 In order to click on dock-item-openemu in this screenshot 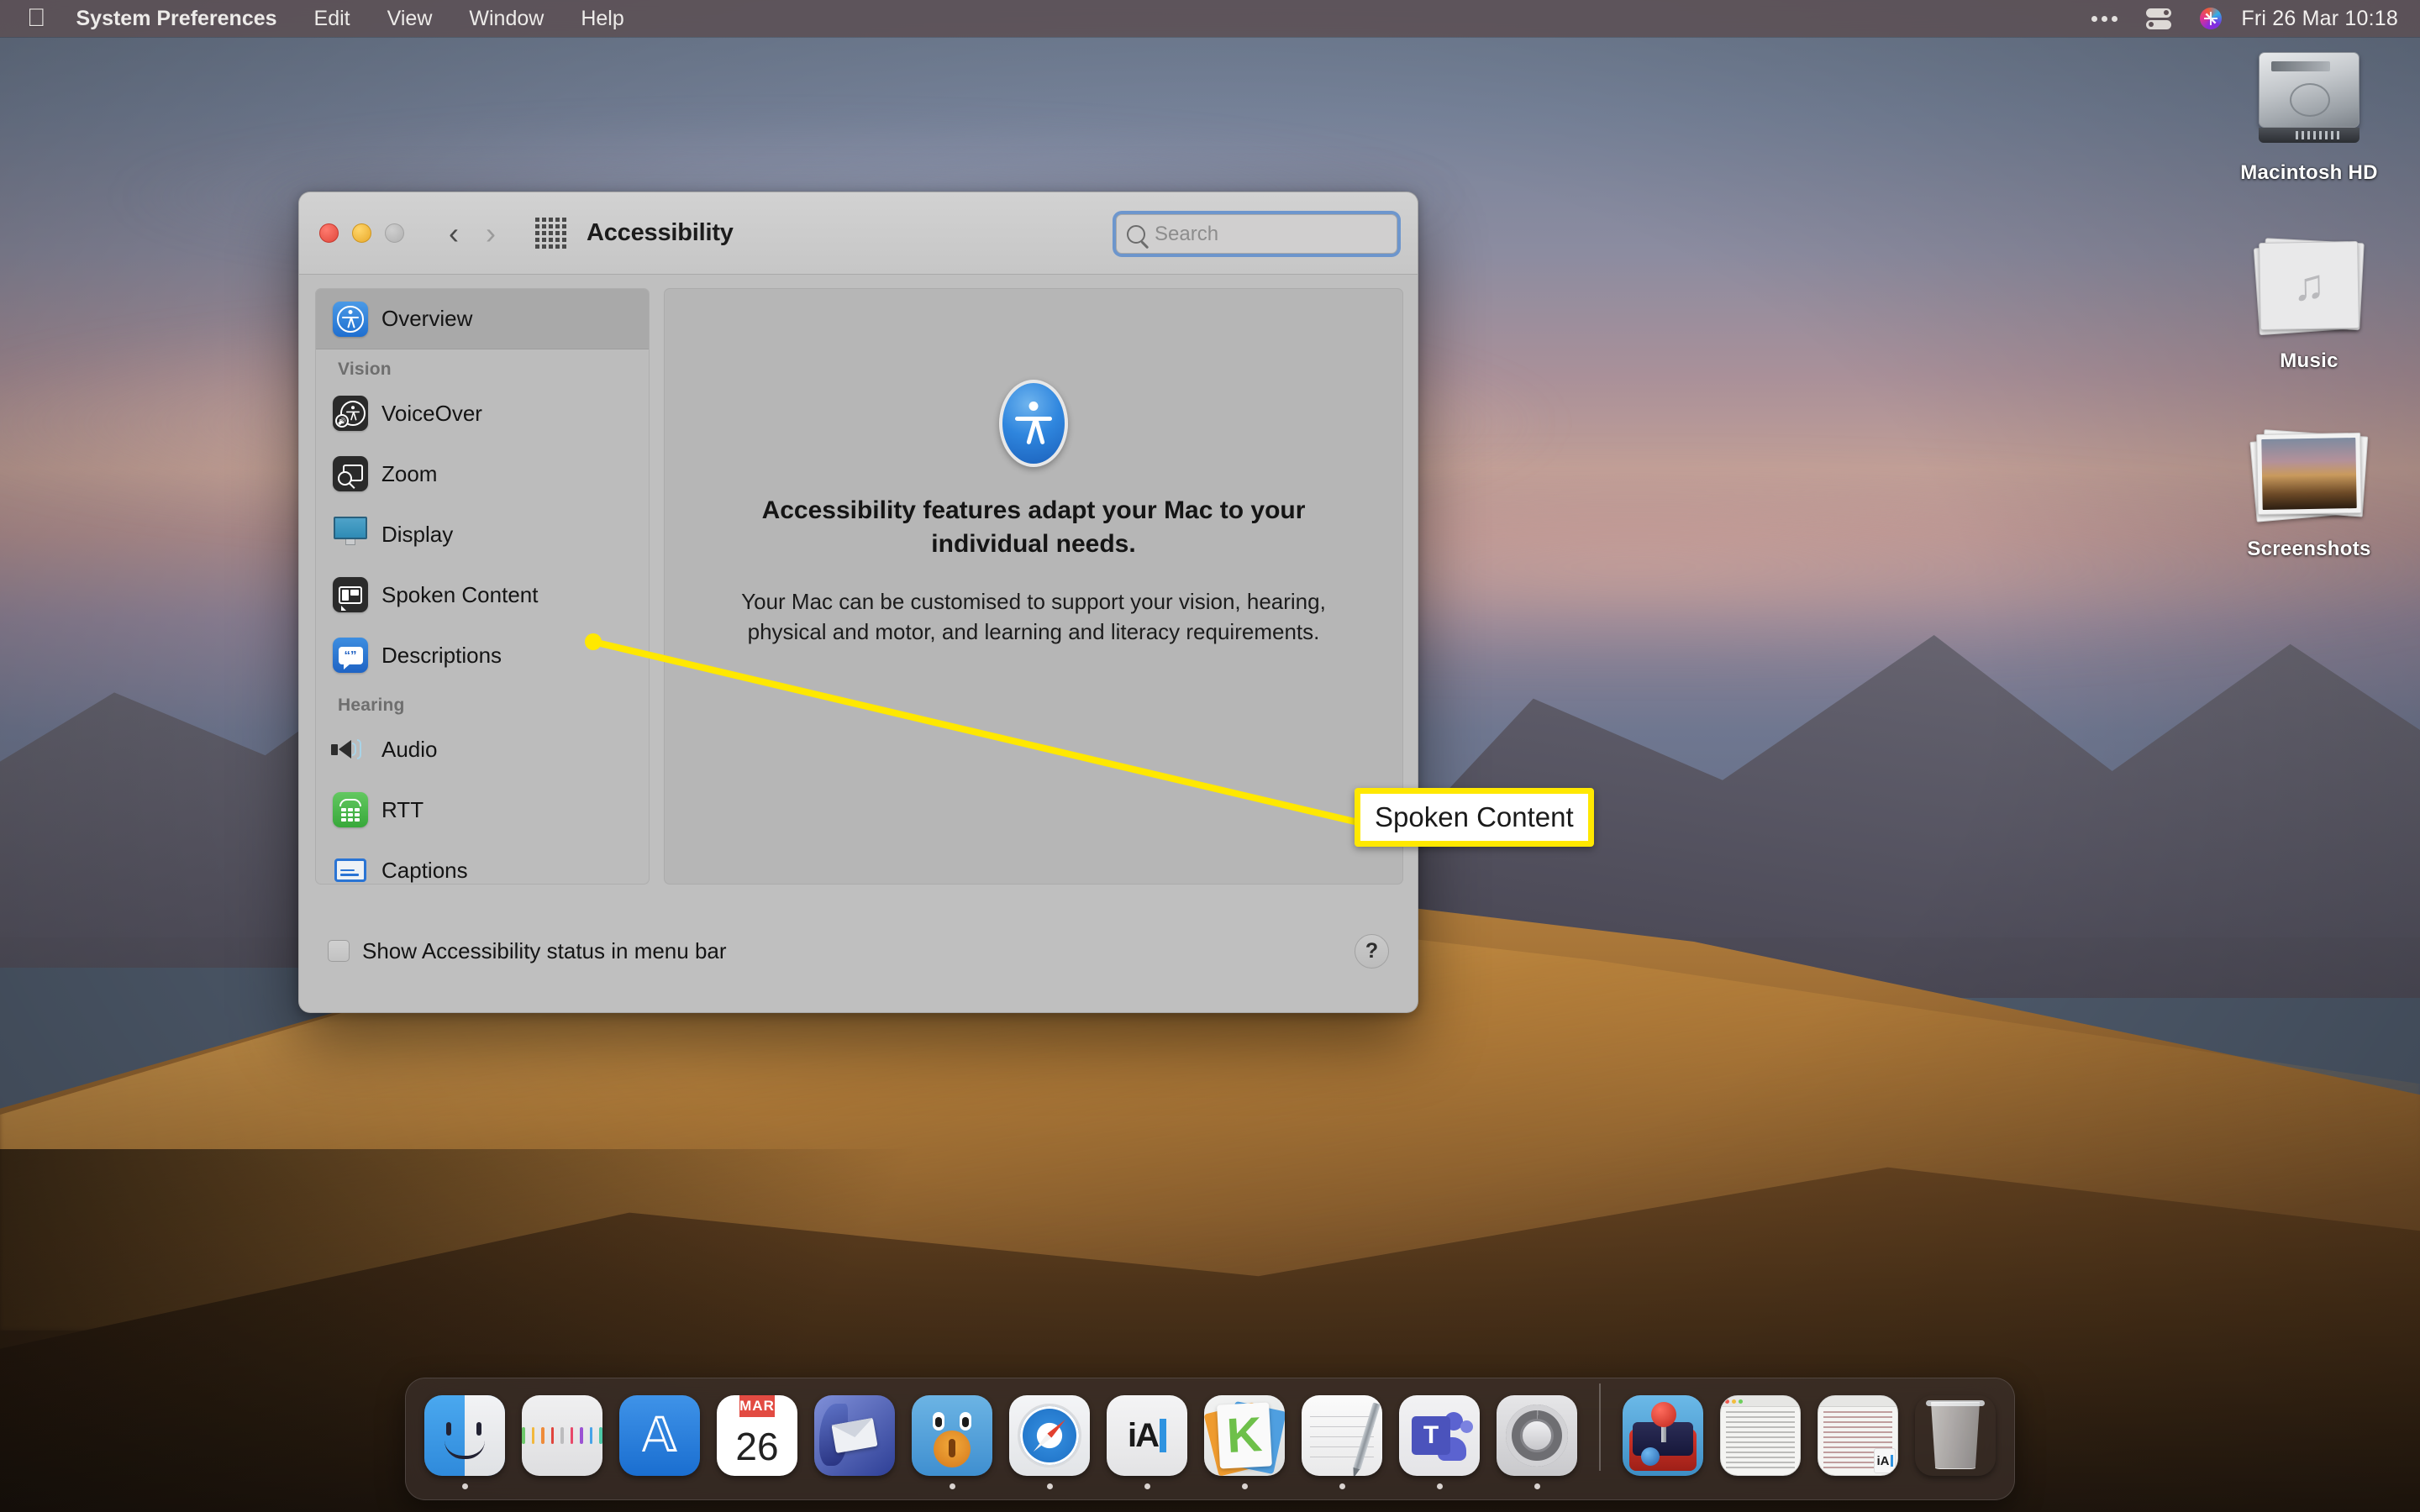, I will do `click(1663, 1442)`.